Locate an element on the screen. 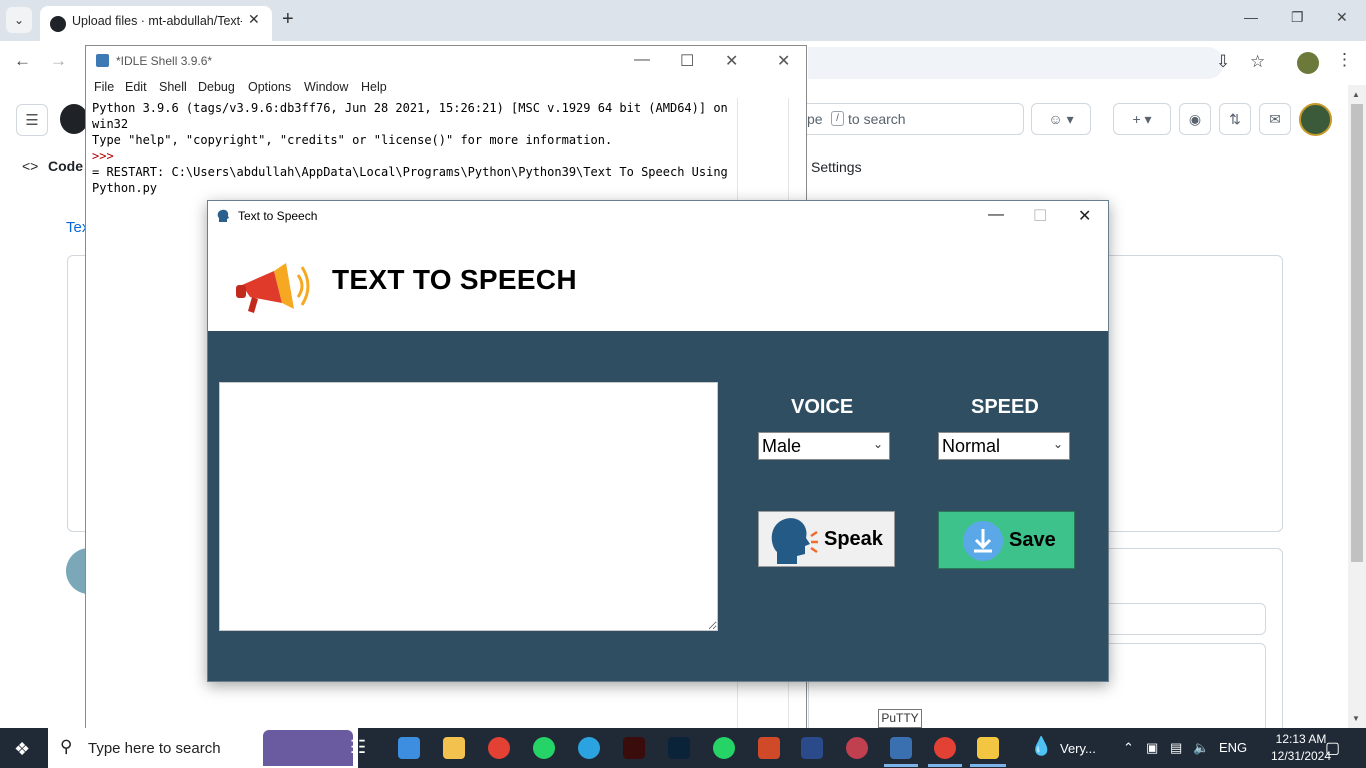  menu-help: Help is located at coordinates (374, 87).